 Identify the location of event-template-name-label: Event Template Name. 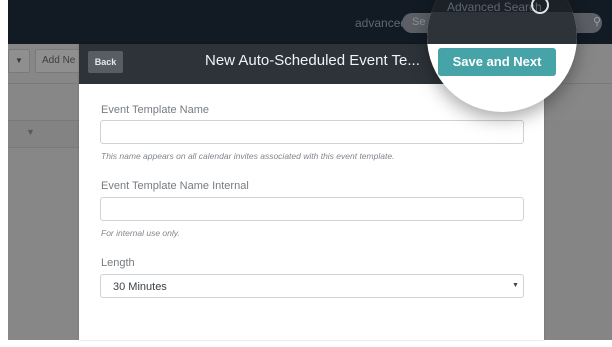
(155, 110).